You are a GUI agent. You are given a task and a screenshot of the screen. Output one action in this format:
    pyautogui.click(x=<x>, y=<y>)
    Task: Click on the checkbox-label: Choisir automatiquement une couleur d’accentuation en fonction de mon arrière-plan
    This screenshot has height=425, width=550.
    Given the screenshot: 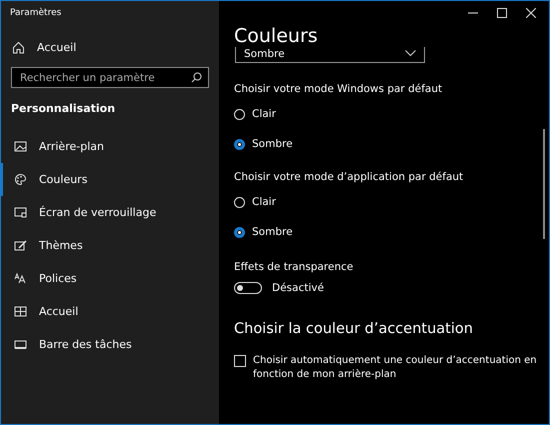 What is the action you would take?
    pyautogui.click(x=395, y=368)
    